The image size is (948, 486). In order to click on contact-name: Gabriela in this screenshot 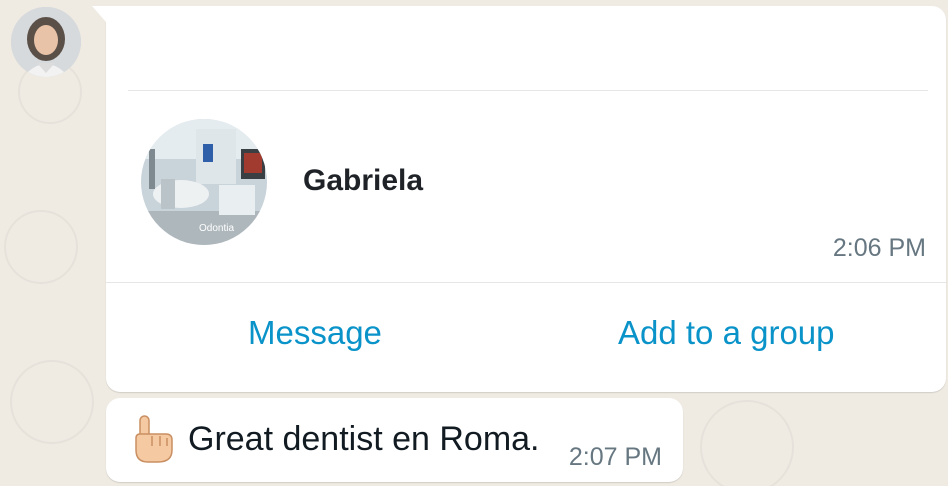, I will do `click(363, 180)`.